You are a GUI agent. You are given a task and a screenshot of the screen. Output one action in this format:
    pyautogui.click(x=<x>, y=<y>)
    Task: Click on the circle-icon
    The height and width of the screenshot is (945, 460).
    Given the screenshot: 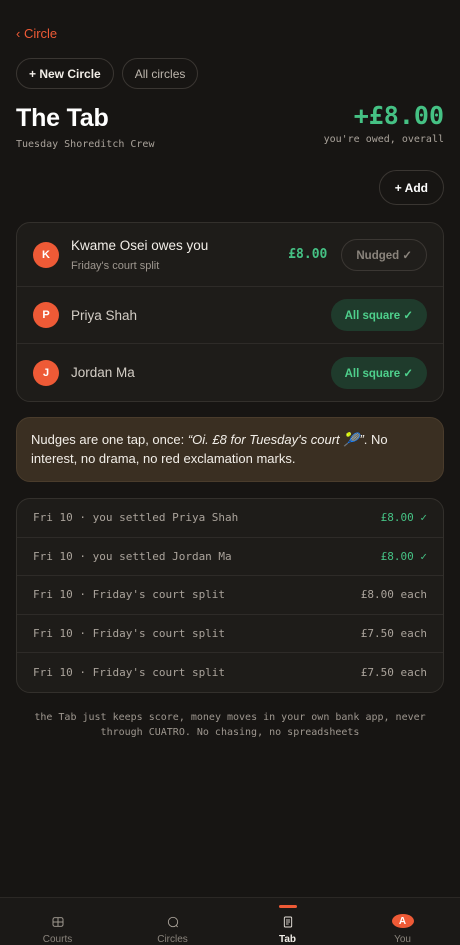 What is the action you would take?
    pyautogui.click(x=172, y=922)
    